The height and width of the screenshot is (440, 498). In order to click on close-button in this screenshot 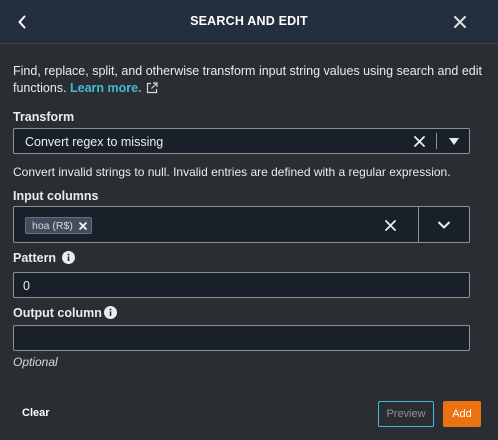, I will do `click(460, 22)`.